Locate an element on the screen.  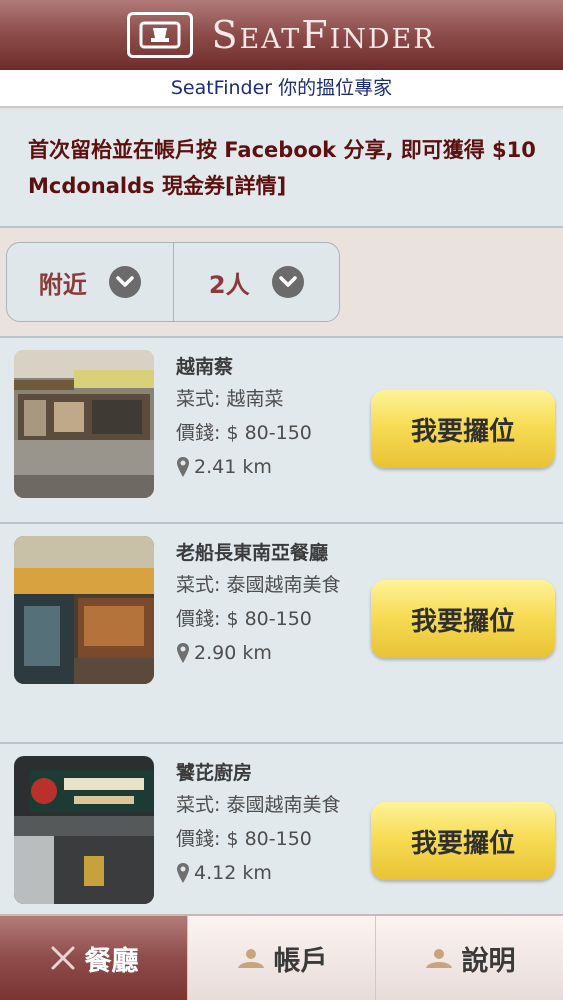
restaurant-distance: 2.41 km is located at coordinates (233, 467).